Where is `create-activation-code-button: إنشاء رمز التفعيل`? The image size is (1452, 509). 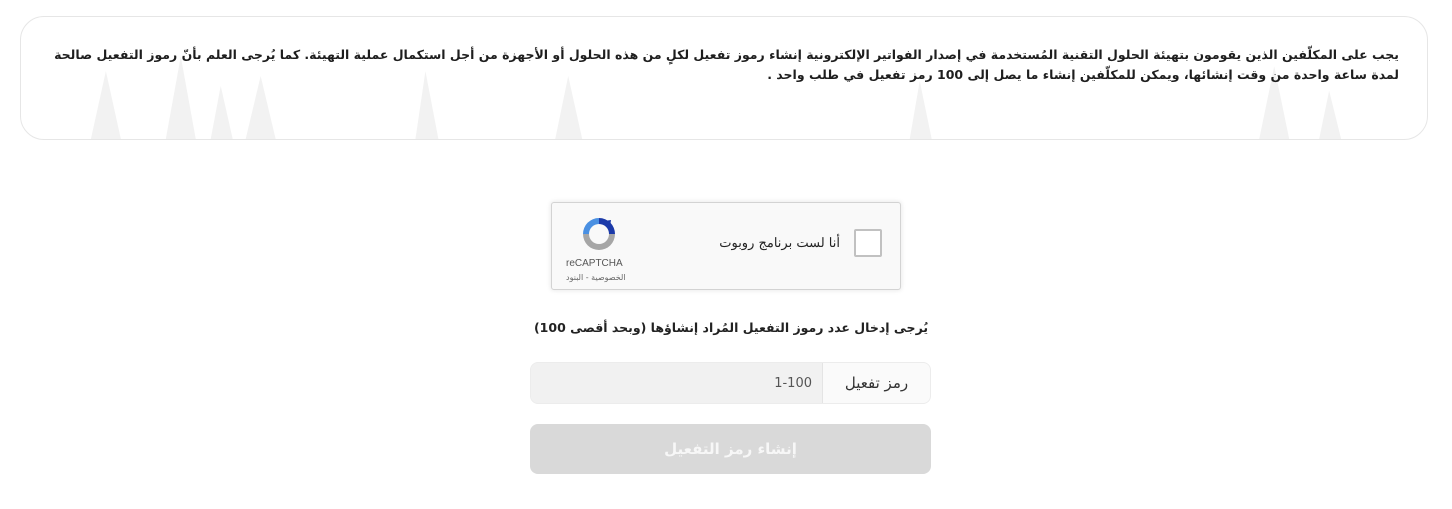 create-activation-code-button: إنشاء رمز التفعيل is located at coordinates (730, 449).